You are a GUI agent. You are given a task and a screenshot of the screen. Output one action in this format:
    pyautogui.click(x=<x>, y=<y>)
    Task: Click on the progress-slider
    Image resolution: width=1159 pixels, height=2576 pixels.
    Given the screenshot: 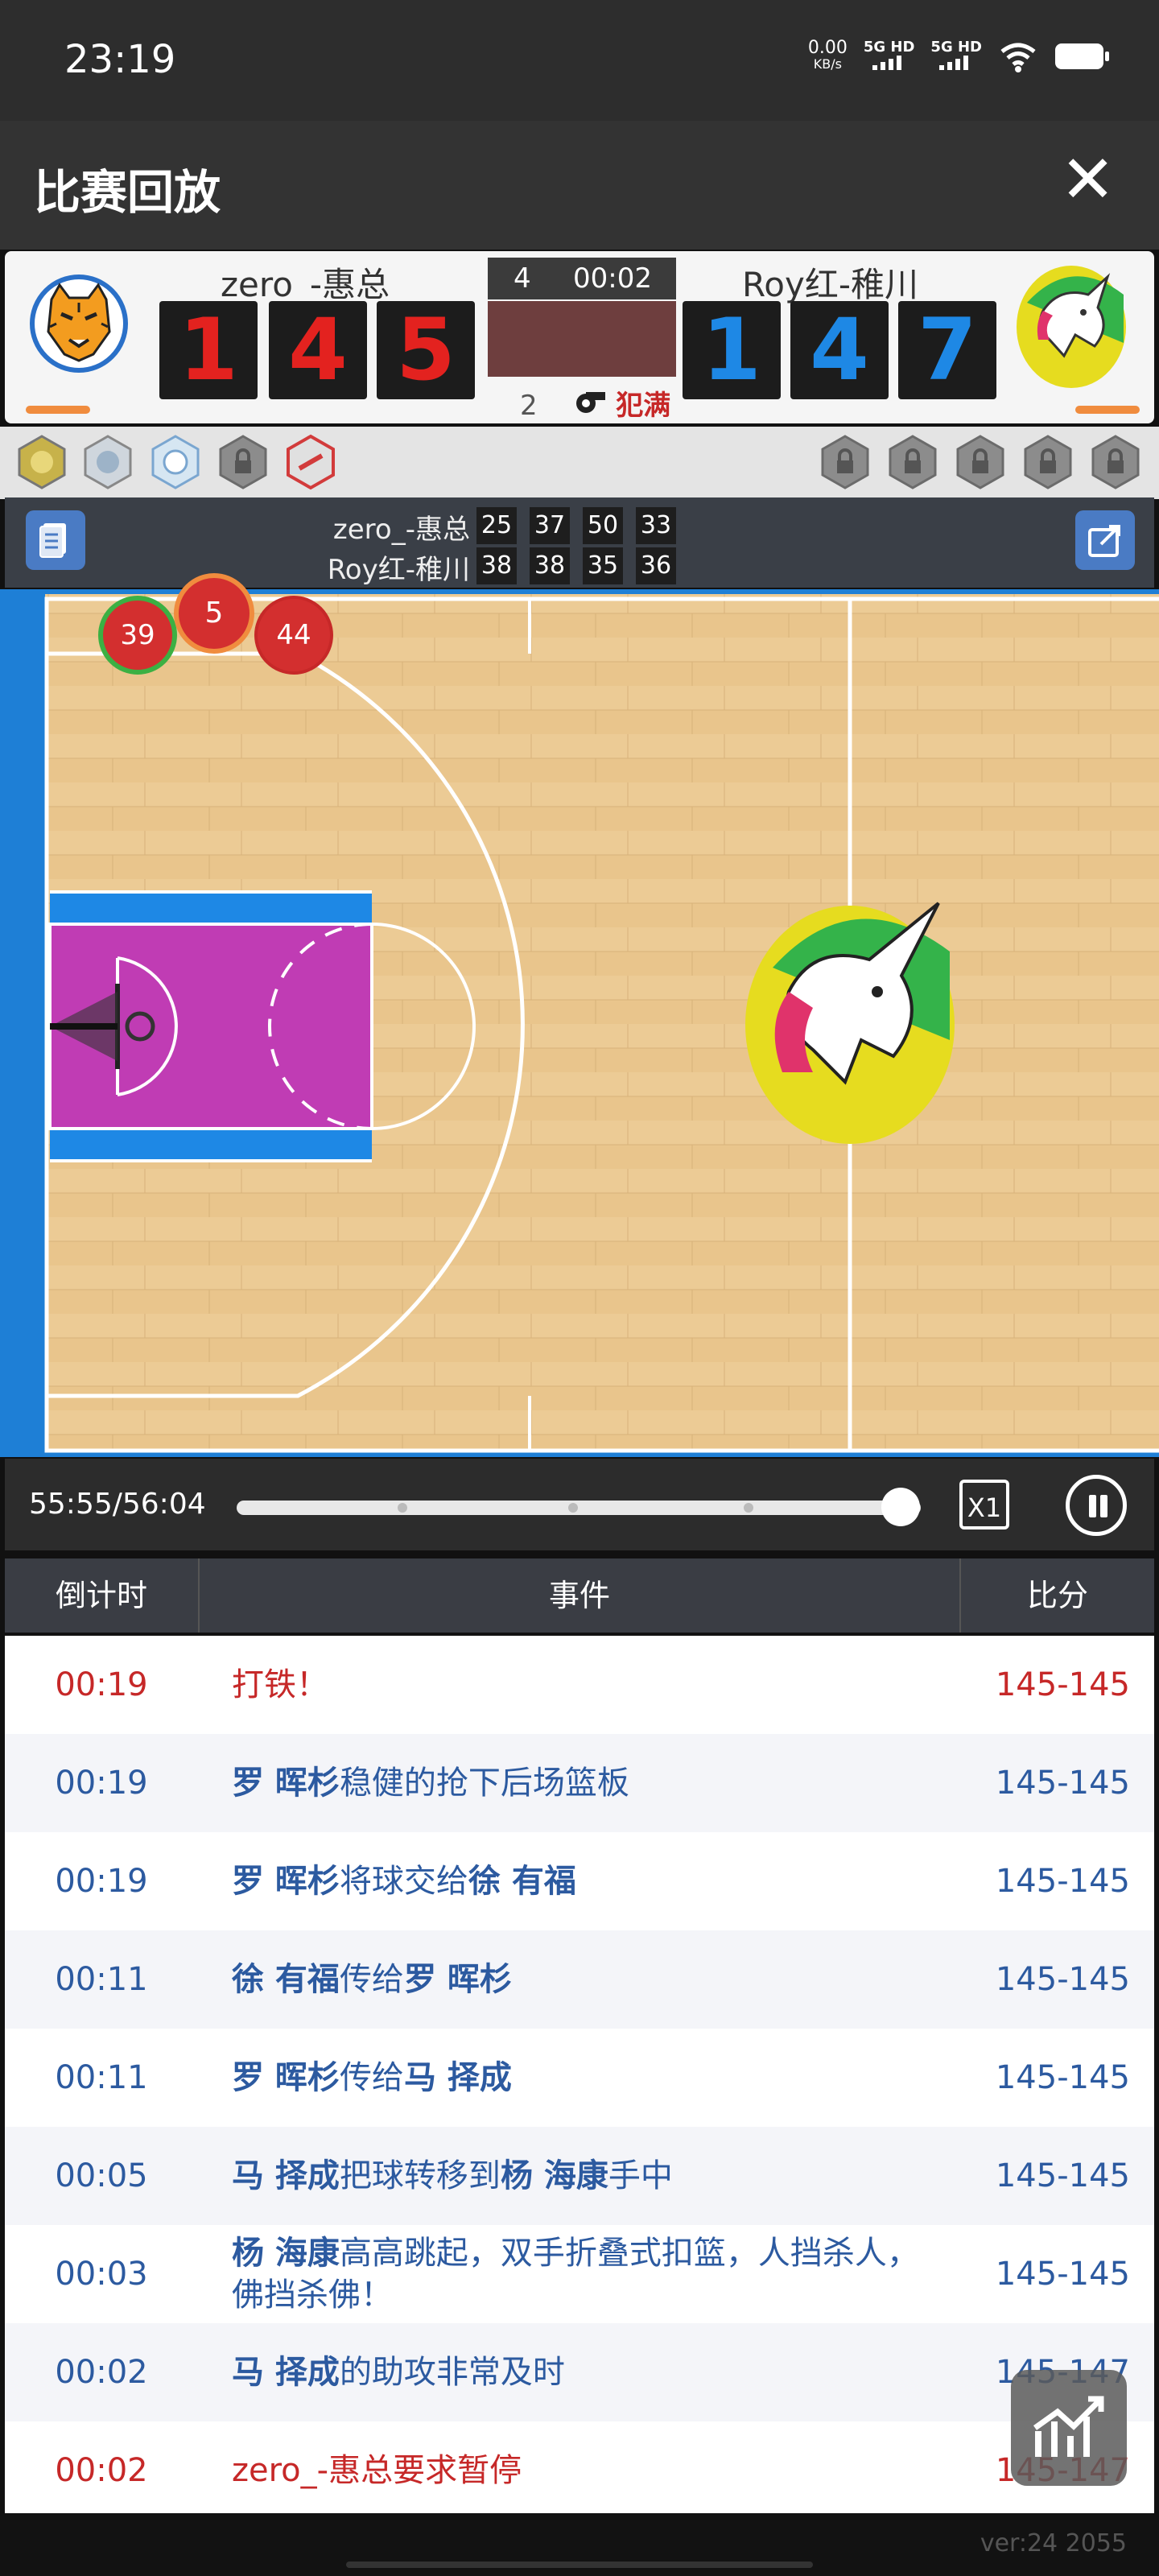 What is the action you would take?
    pyautogui.click(x=579, y=1508)
    